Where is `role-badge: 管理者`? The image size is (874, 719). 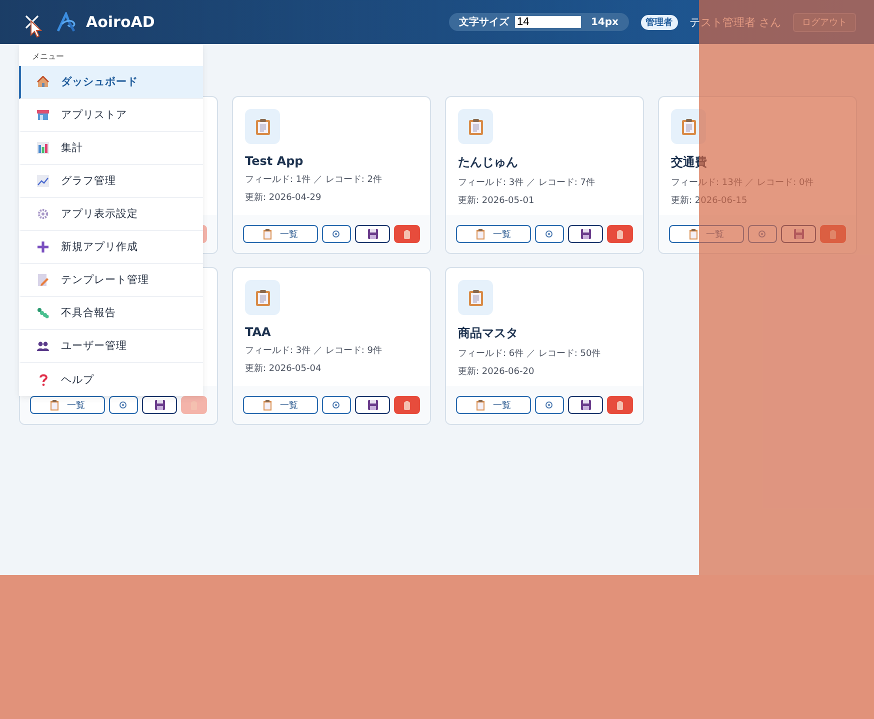 role-badge: 管理者 is located at coordinates (659, 22).